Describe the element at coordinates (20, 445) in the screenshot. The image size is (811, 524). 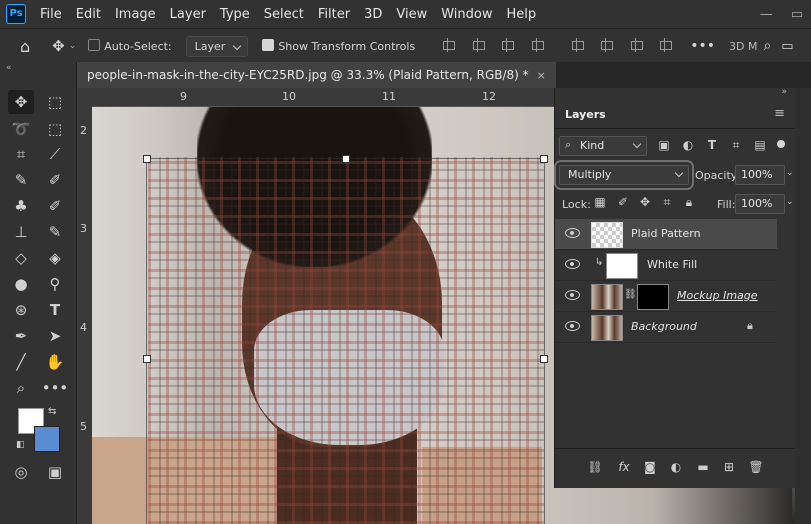
I see `default-colors-icon: ◧` at that location.